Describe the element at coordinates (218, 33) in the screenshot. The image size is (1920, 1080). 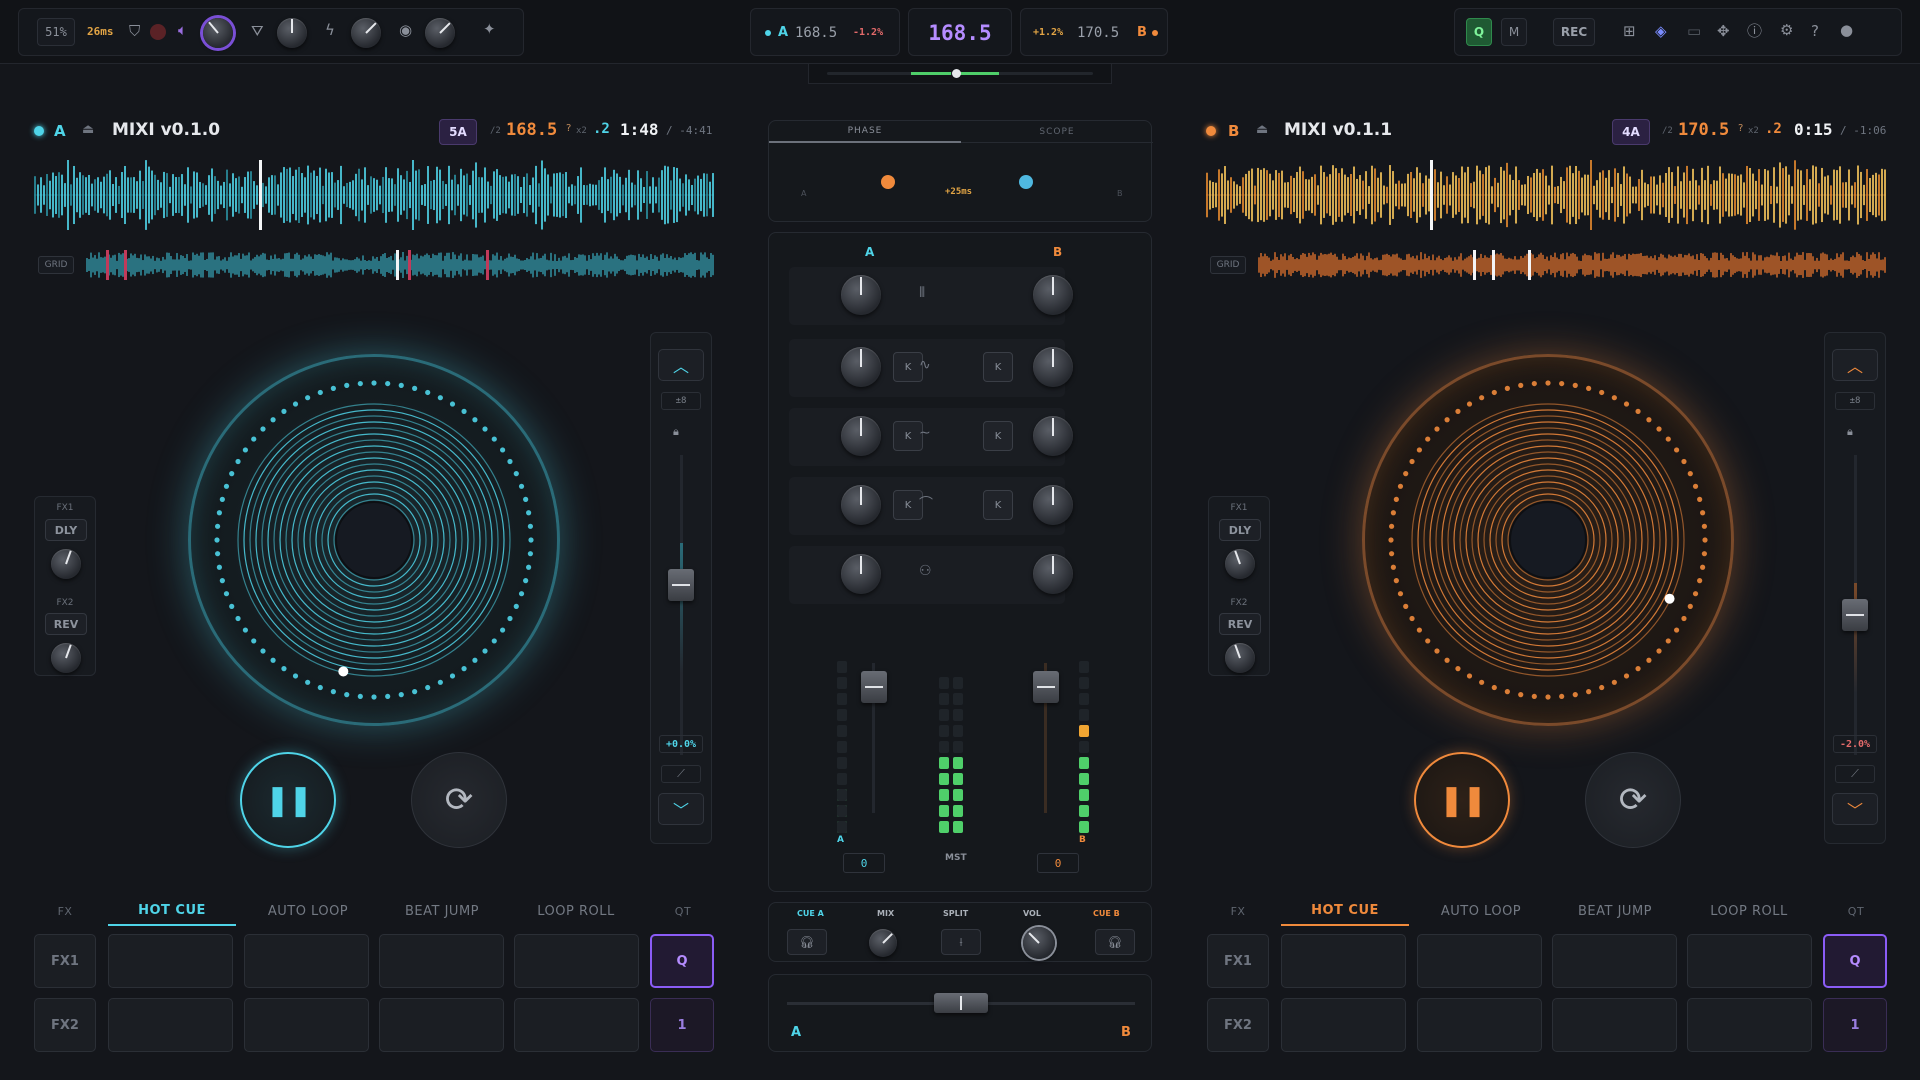
I see `master-volume-knob` at that location.